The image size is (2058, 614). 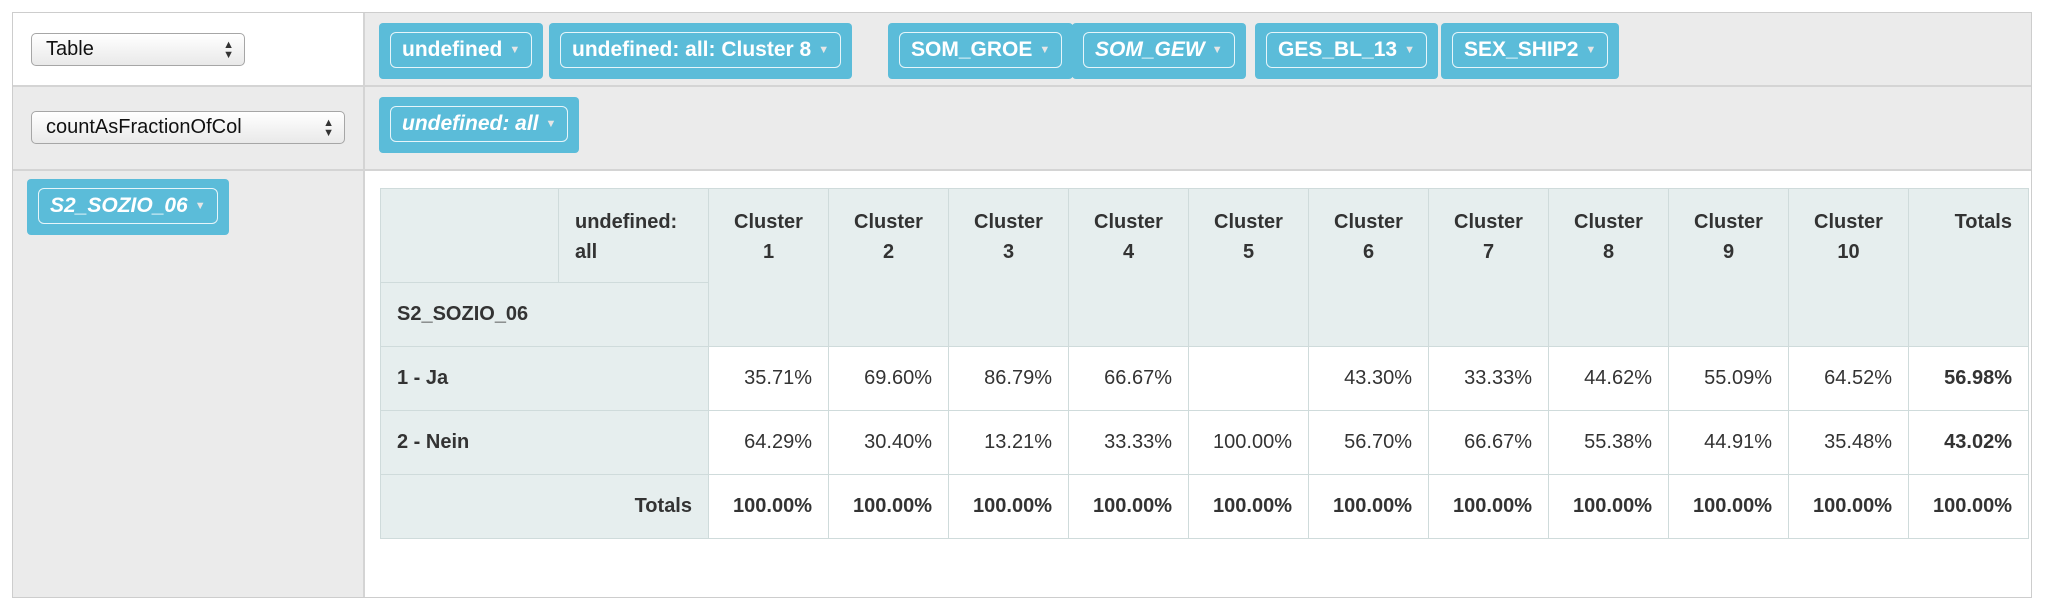 What do you see at coordinates (544, 314) in the screenshot?
I see `row-attr-header: S2_SOZIO_06` at bounding box center [544, 314].